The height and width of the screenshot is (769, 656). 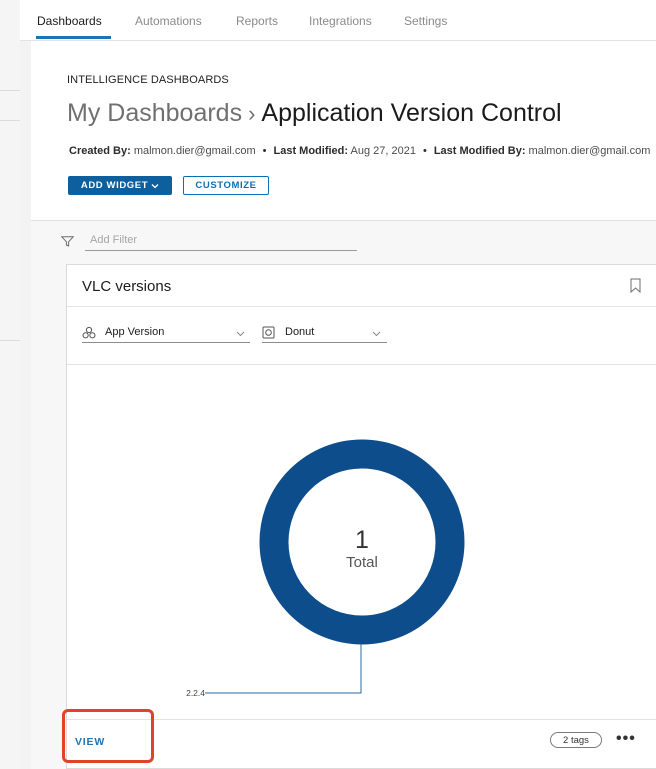 What do you see at coordinates (589, 151) in the screenshot?
I see `last-modified-by-value: malmon.dier@gmail.com` at bounding box center [589, 151].